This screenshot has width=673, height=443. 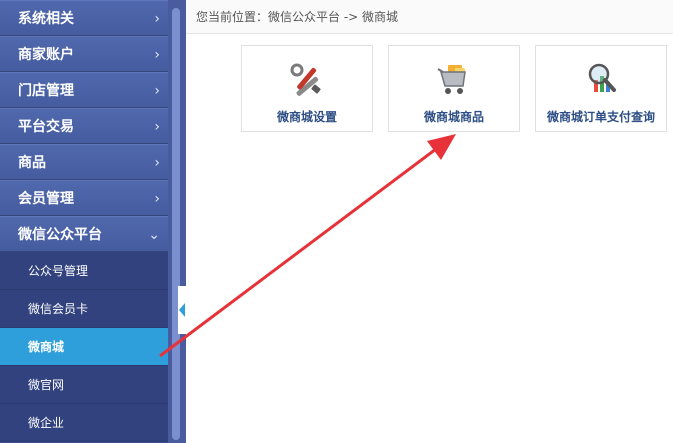 What do you see at coordinates (46, 91) in the screenshot?
I see `sidebar-item-label: 门店管理` at bounding box center [46, 91].